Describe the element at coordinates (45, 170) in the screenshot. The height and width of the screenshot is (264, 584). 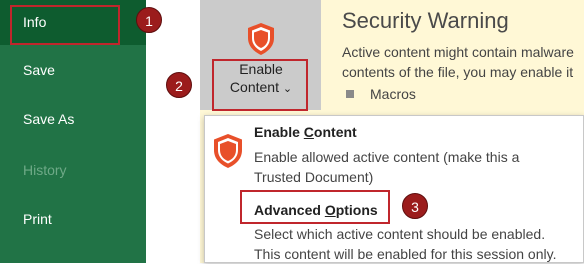
I see `sidebar-item-label: History` at that location.